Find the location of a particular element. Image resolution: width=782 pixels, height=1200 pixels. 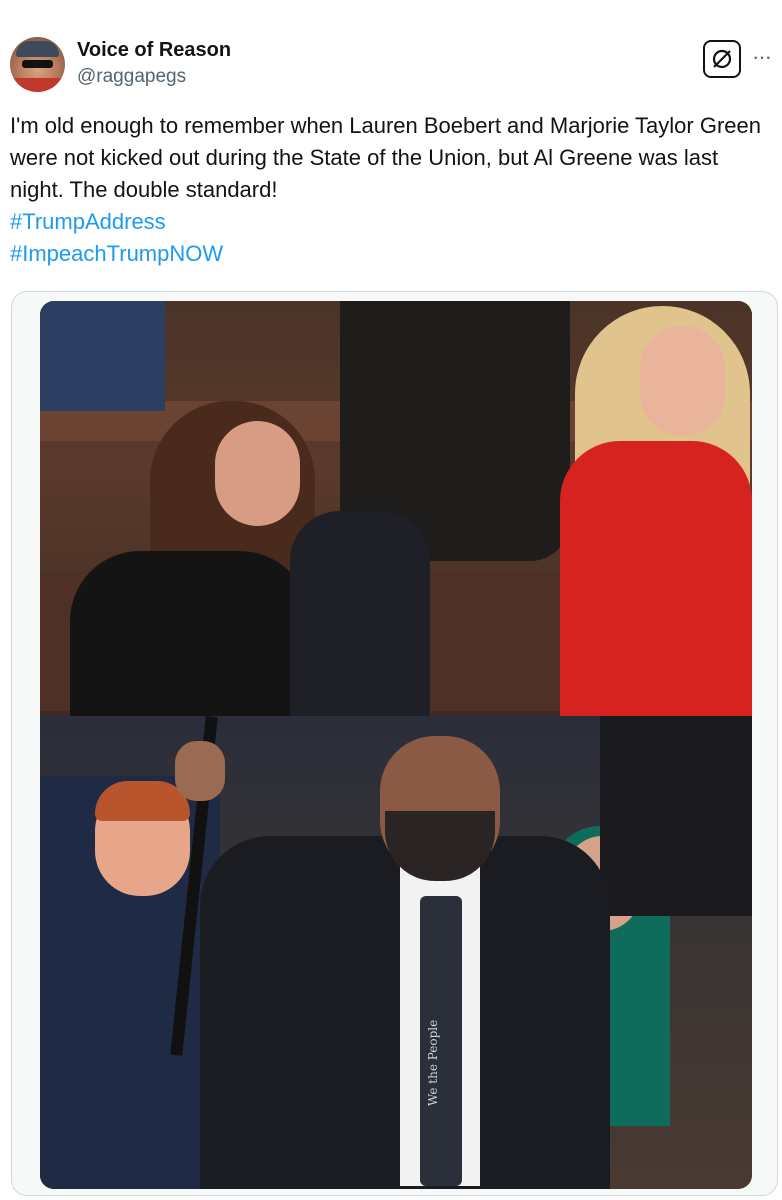

center-man-suit is located at coordinates (360, 613).